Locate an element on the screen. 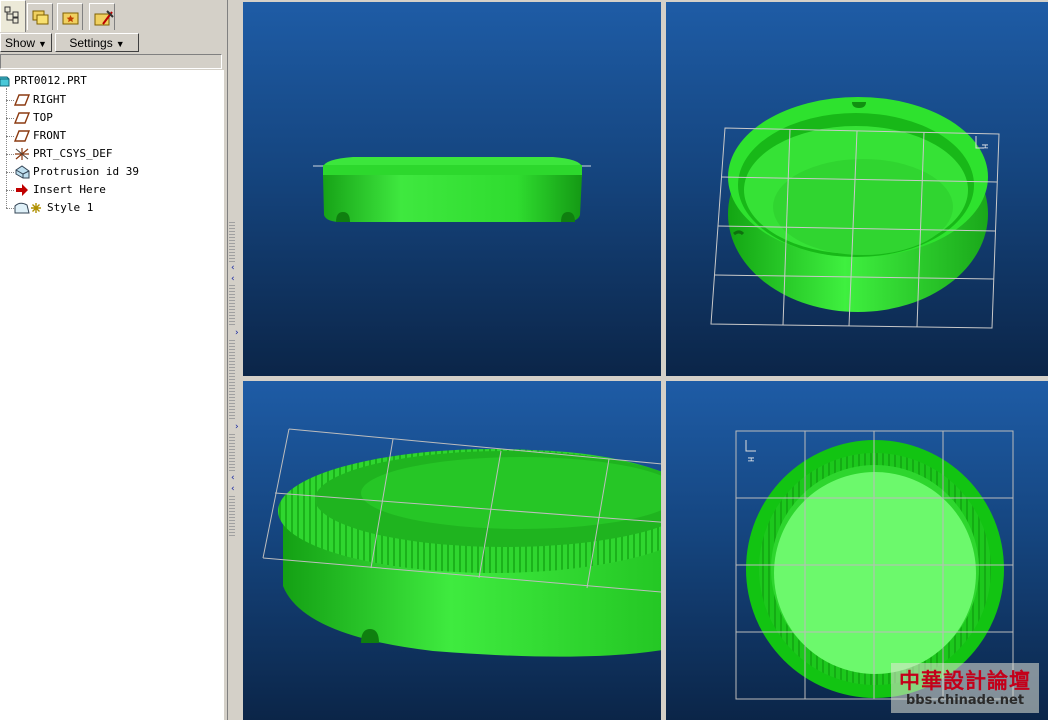  folders-icon is located at coordinates (40, 17).